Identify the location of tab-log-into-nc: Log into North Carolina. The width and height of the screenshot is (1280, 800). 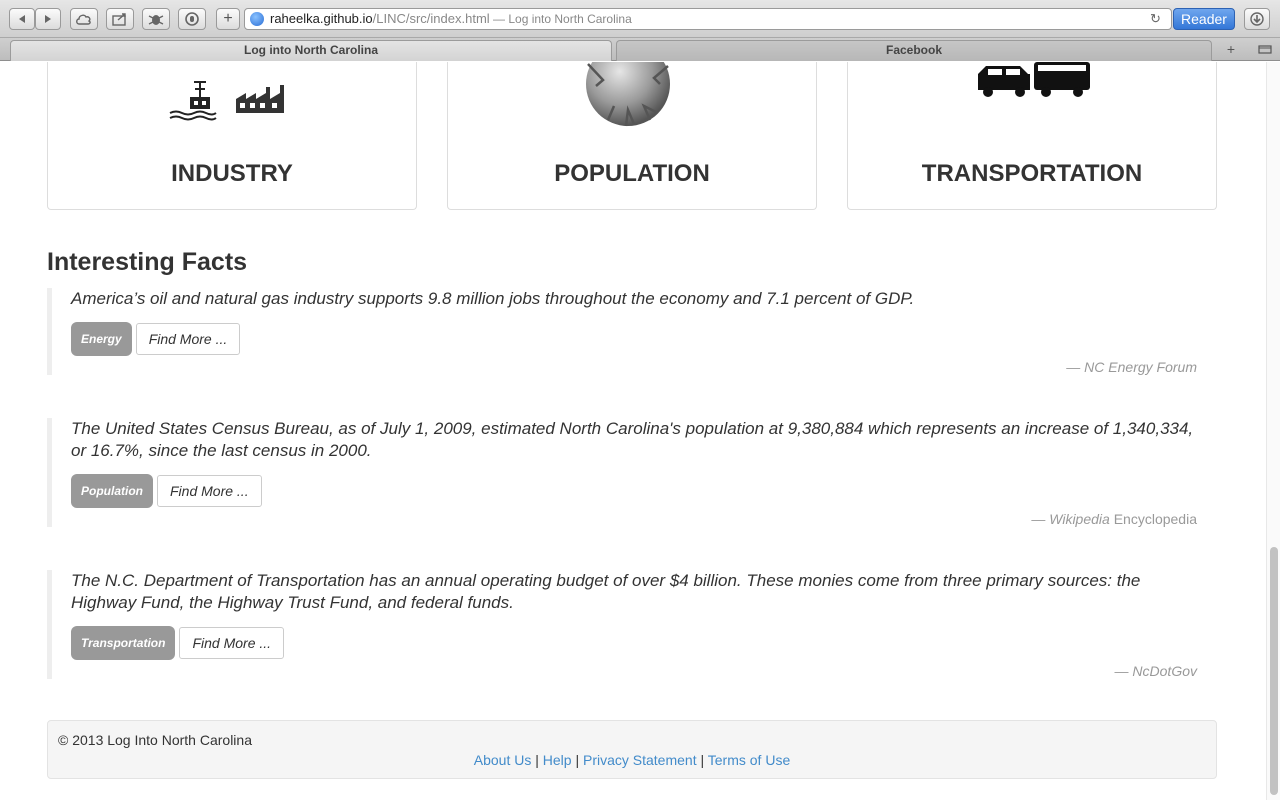
(311, 50).